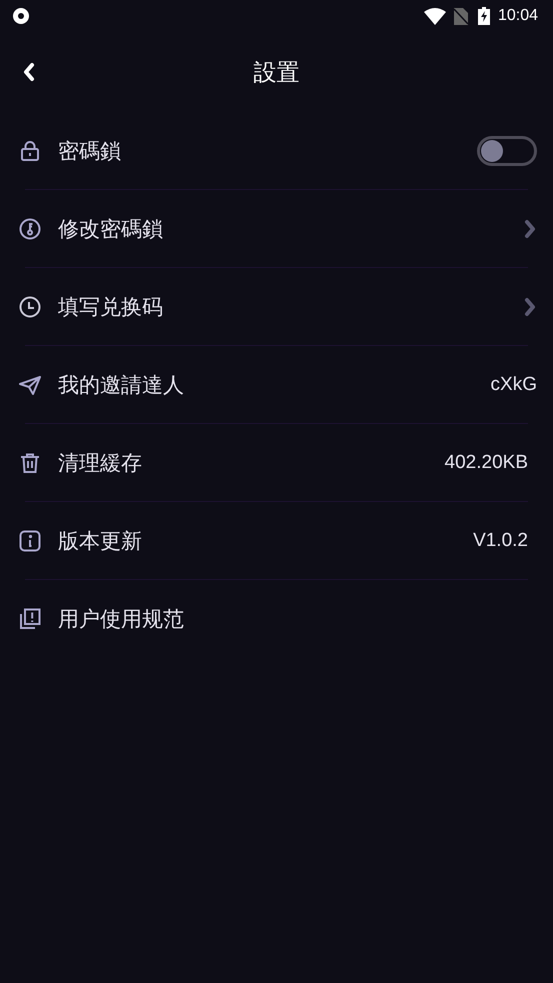  What do you see at coordinates (290, 228) in the screenshot?
I see `setting-label: 修改密碼鎖` at bounding box center [290, 228].